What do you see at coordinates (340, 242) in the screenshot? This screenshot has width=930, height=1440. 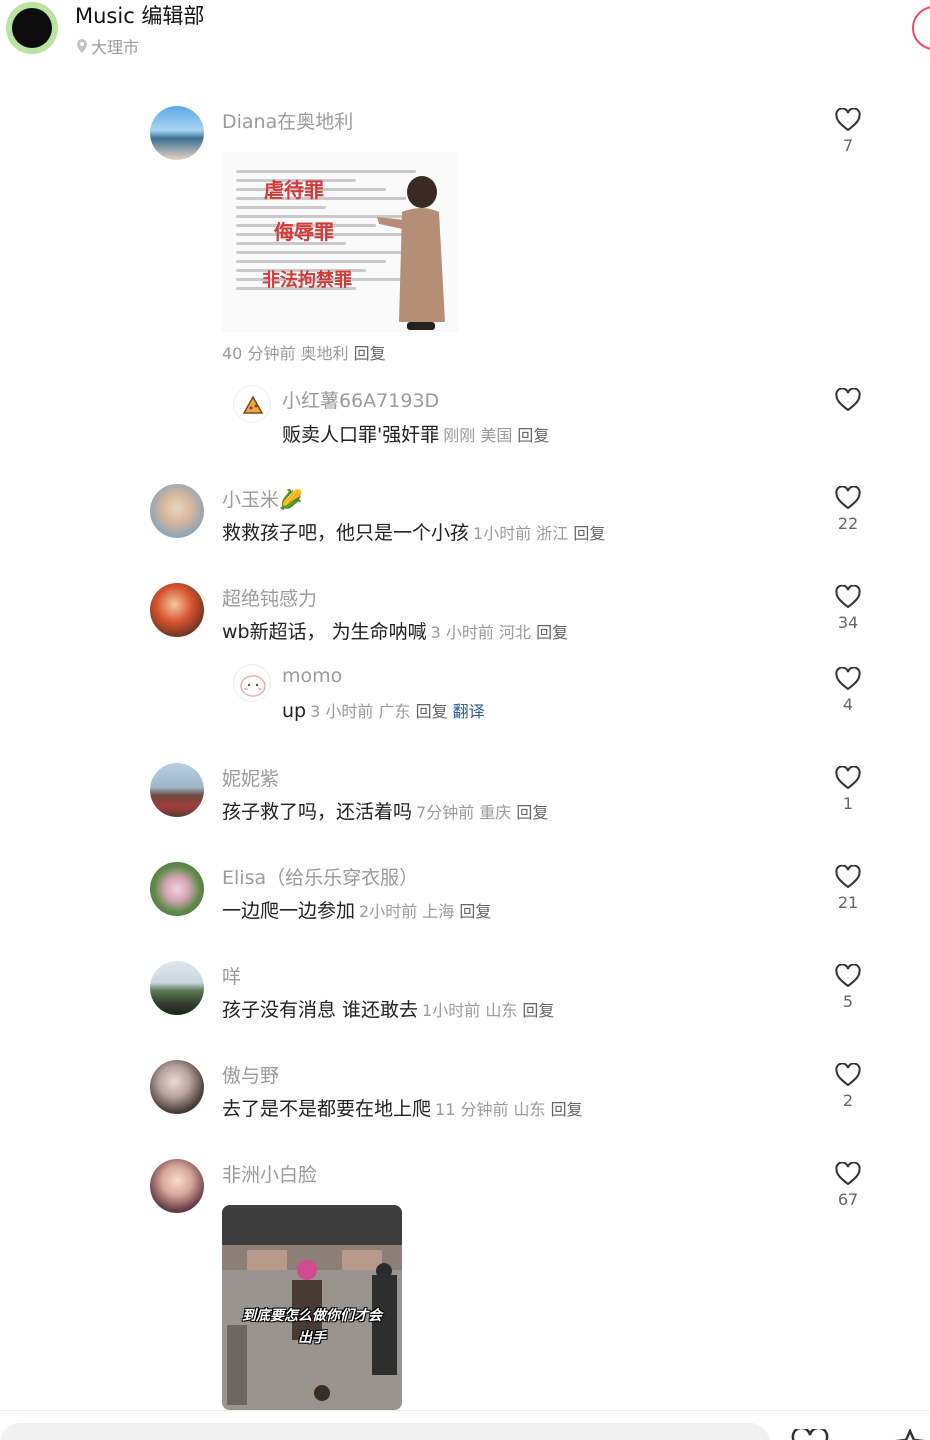 I see `comment-image: 虐待罪 侮辱罪 非法拘禁罪` at bounding box center [340, 242].